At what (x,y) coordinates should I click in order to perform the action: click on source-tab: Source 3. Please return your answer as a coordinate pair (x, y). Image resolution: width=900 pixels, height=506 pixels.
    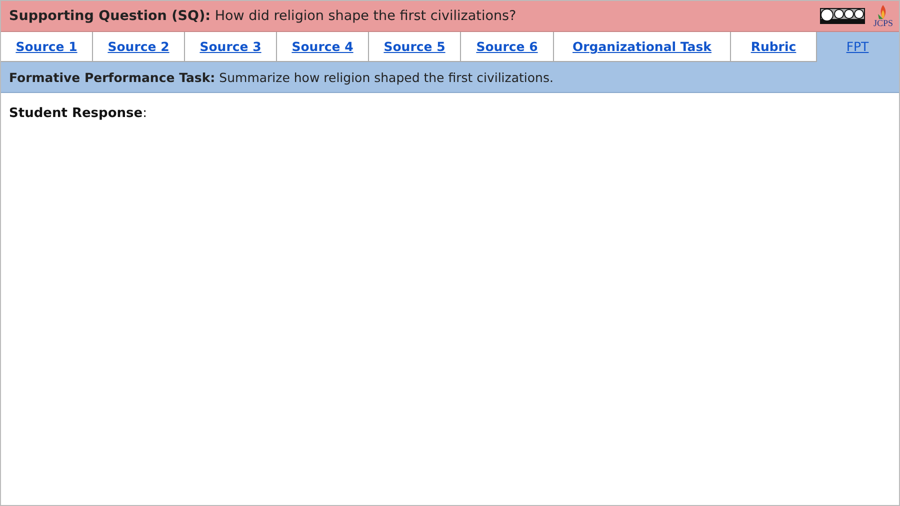
    Looking at the image, I should click on (231, 47).